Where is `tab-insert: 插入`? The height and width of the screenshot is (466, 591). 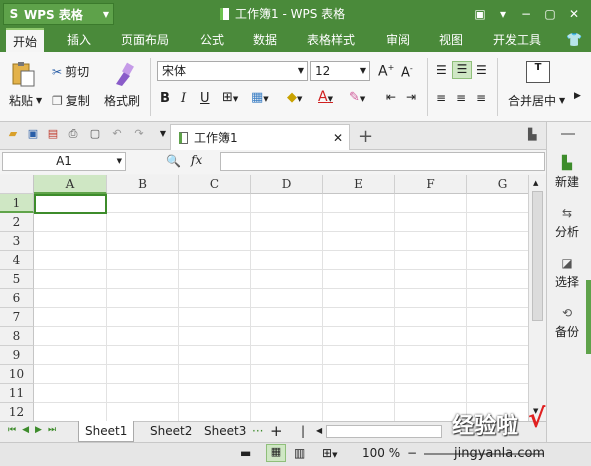
tab-insert: 插入 is located at coordinates (79, 40).